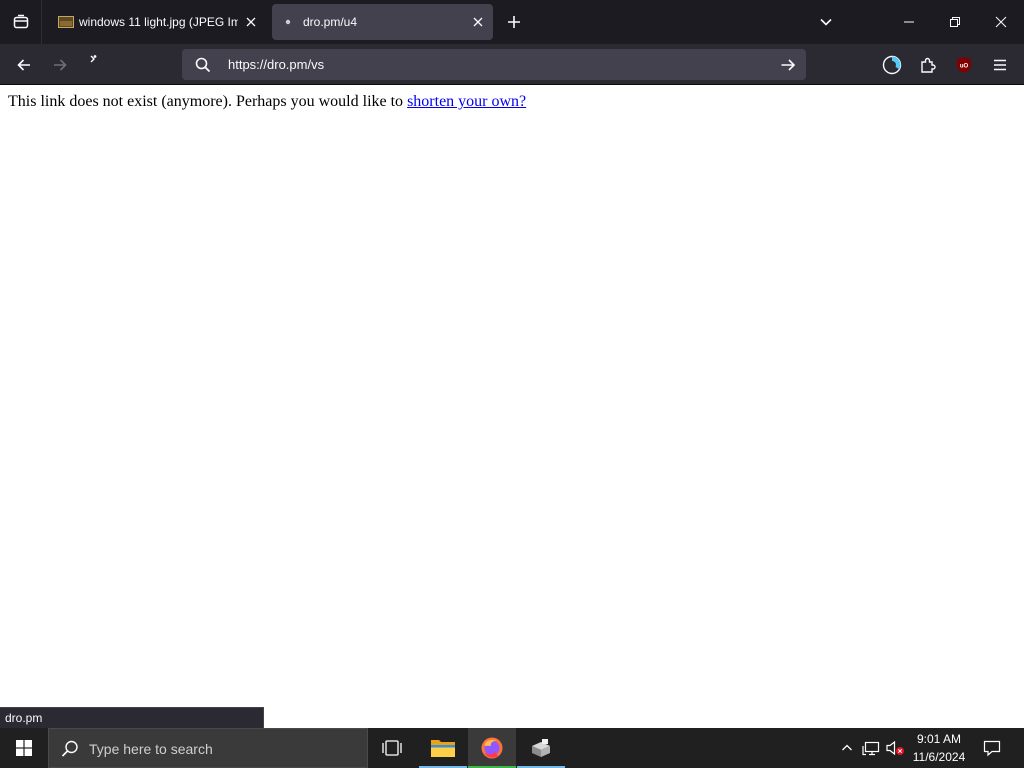 This screenshot has height=768, width=1024. I want to click on firefox-taskbar-button, so click(492, 748).